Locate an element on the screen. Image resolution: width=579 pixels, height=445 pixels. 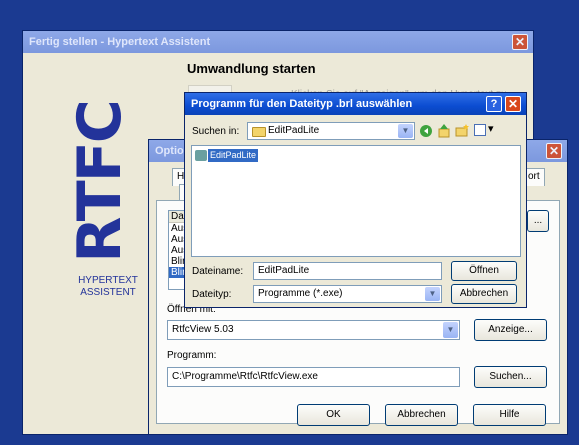
view-menu-caret: ▾ is located at coordinates (491, 129).